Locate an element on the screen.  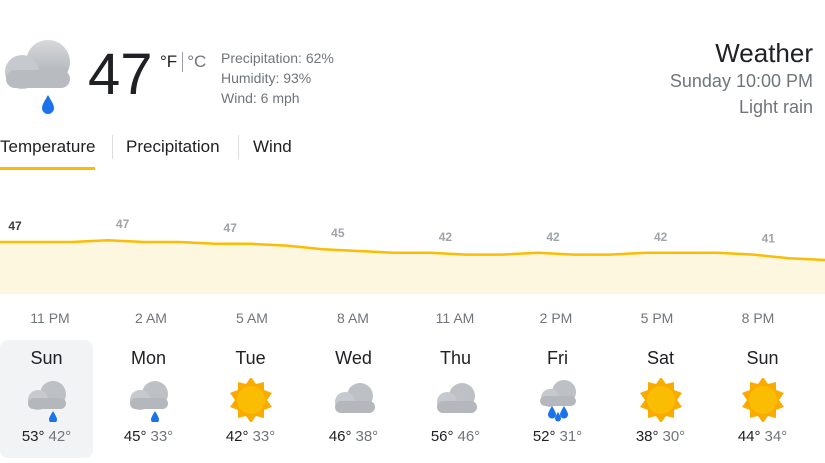
day-high: 45° is located at coordinates (135, 436).